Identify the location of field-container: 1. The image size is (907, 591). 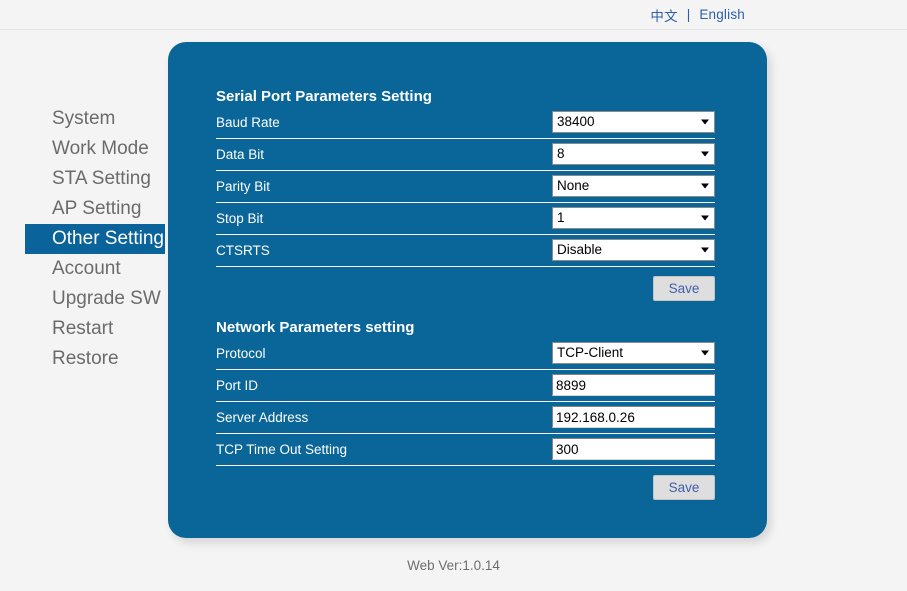
(633, 218).